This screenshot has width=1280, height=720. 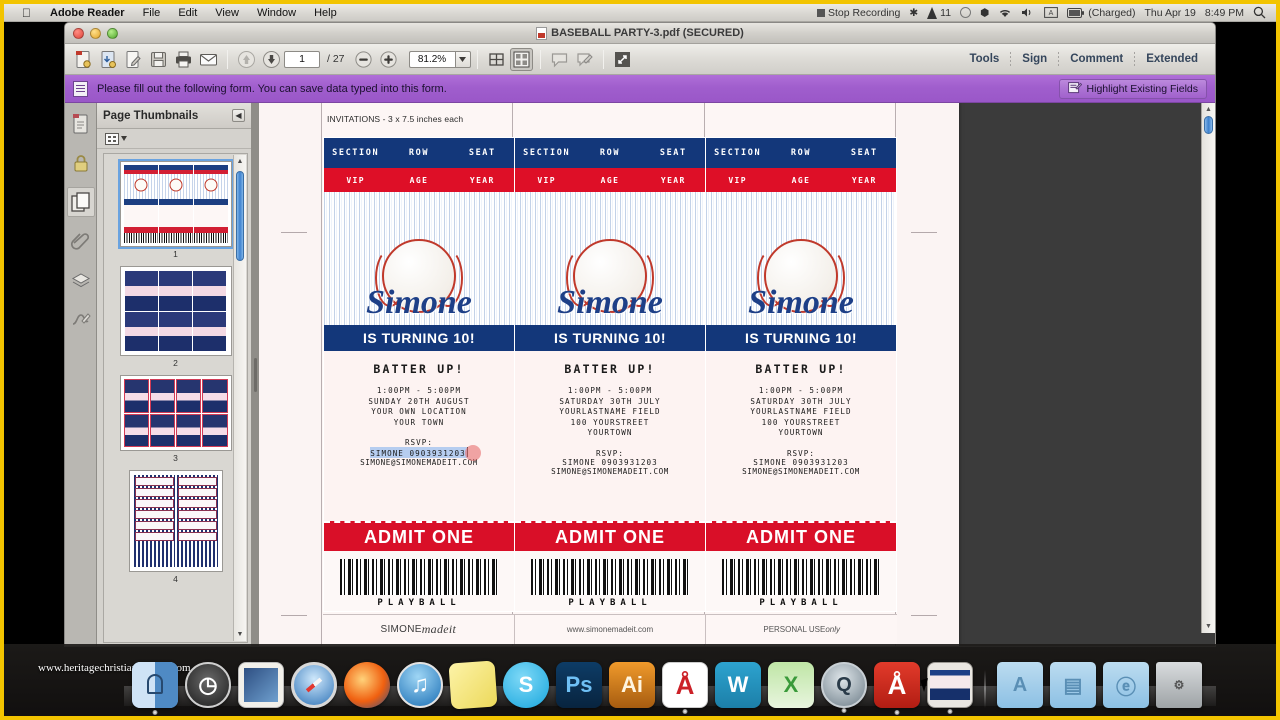 What do you see at coordinates (496, 59) in the screenshot?
I see `fit-width-button` at bounding box center [496, 59].